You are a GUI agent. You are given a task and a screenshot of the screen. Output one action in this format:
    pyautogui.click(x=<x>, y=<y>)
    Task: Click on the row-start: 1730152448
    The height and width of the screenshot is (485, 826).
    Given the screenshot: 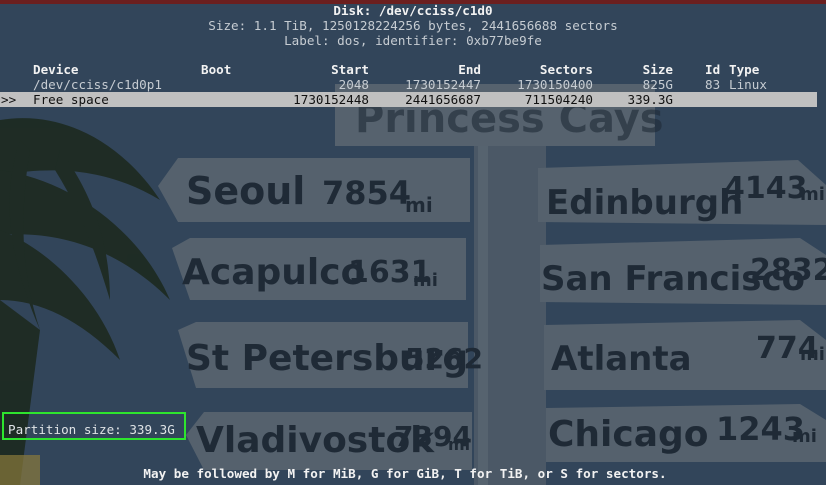 What is the action you would take?
    pyautogui.click(x=331, y=99)
    